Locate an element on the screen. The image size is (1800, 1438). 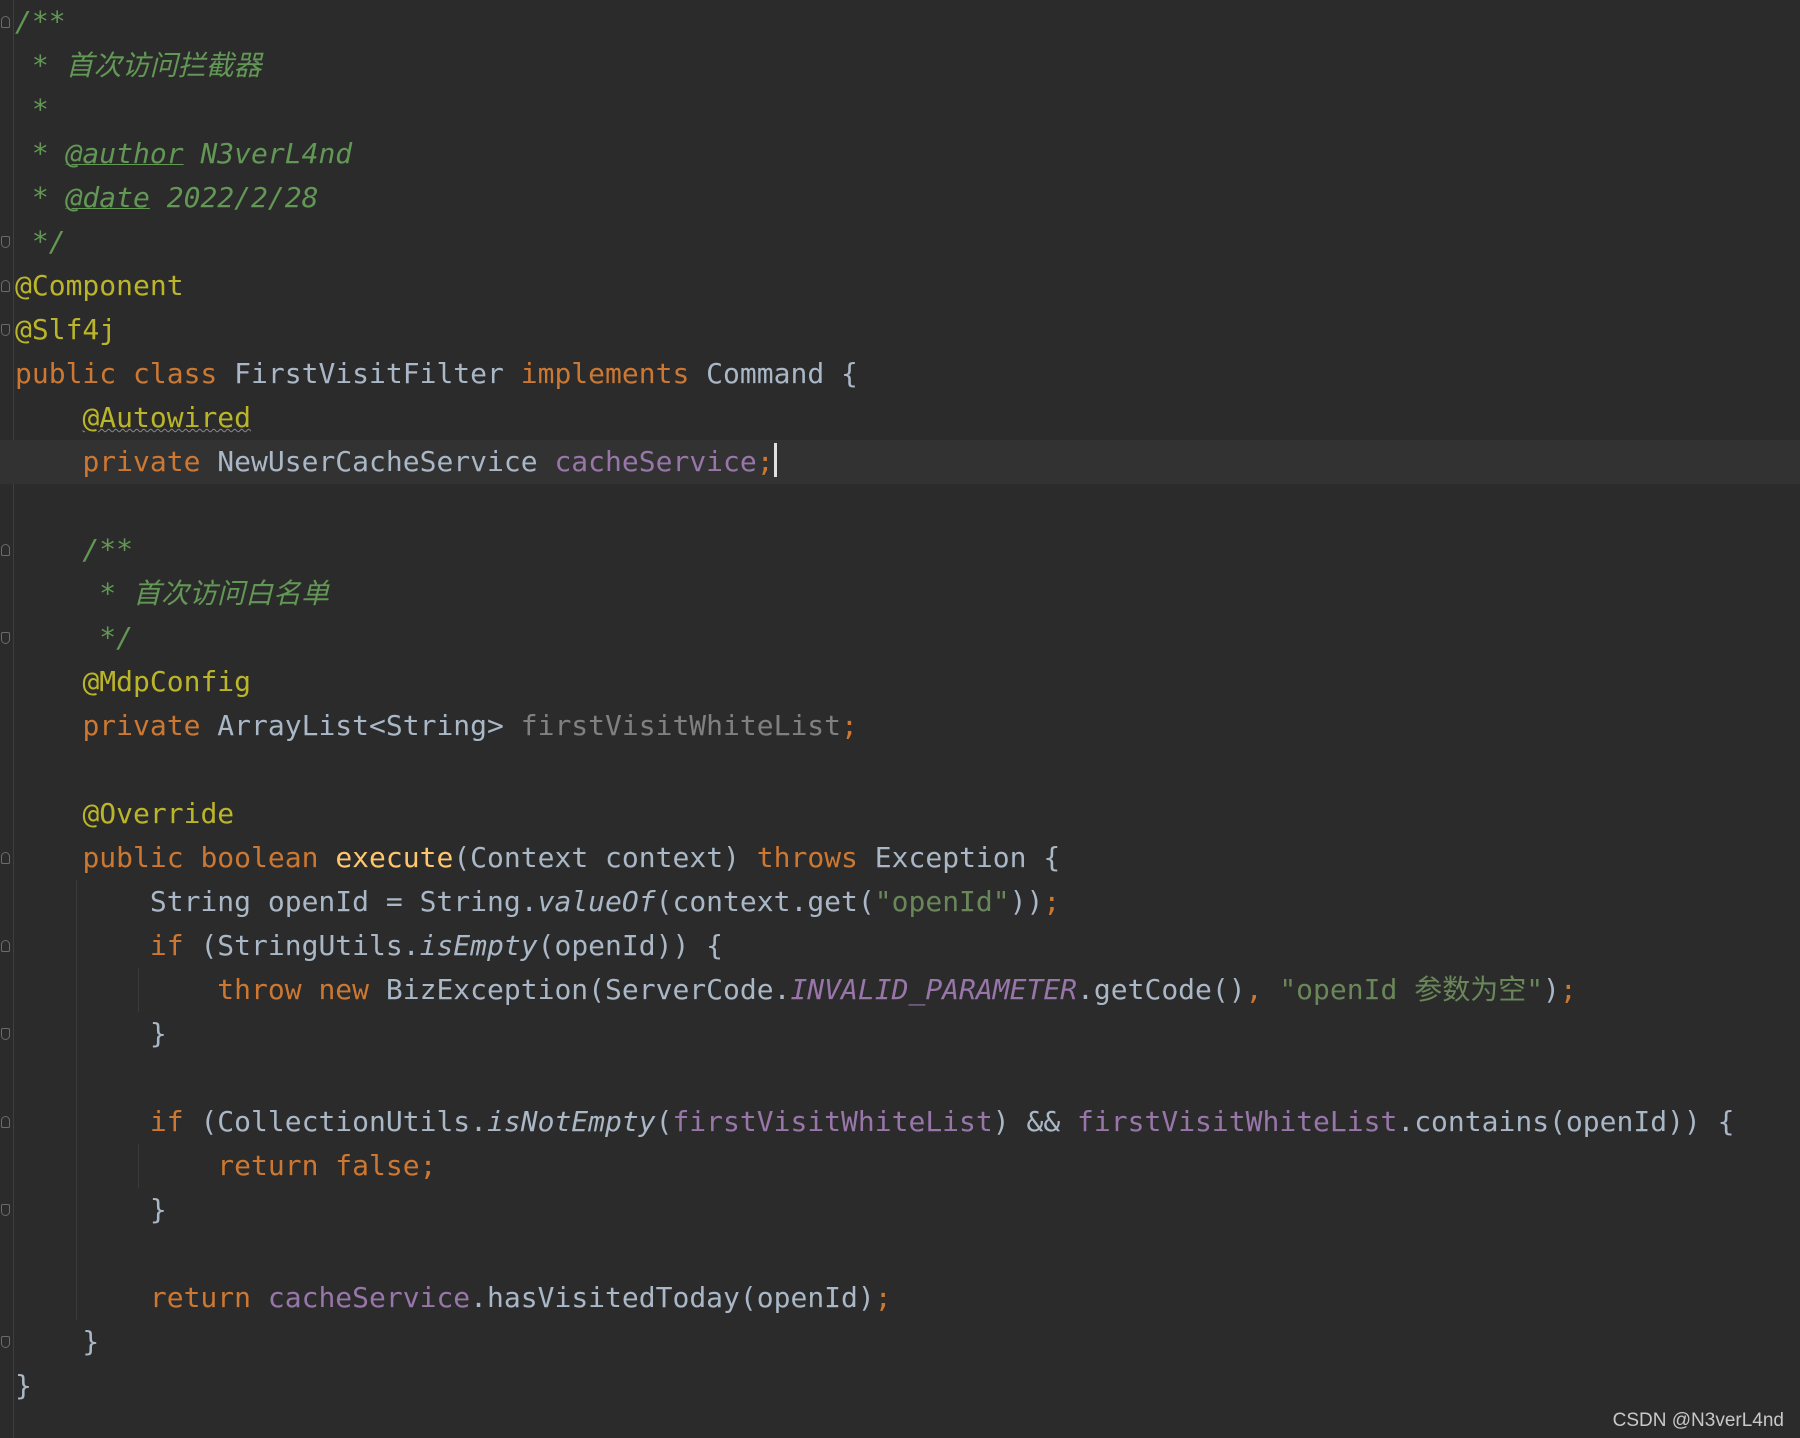
code-token: "openId 参数为空" is located at coordinates (1411, 989).